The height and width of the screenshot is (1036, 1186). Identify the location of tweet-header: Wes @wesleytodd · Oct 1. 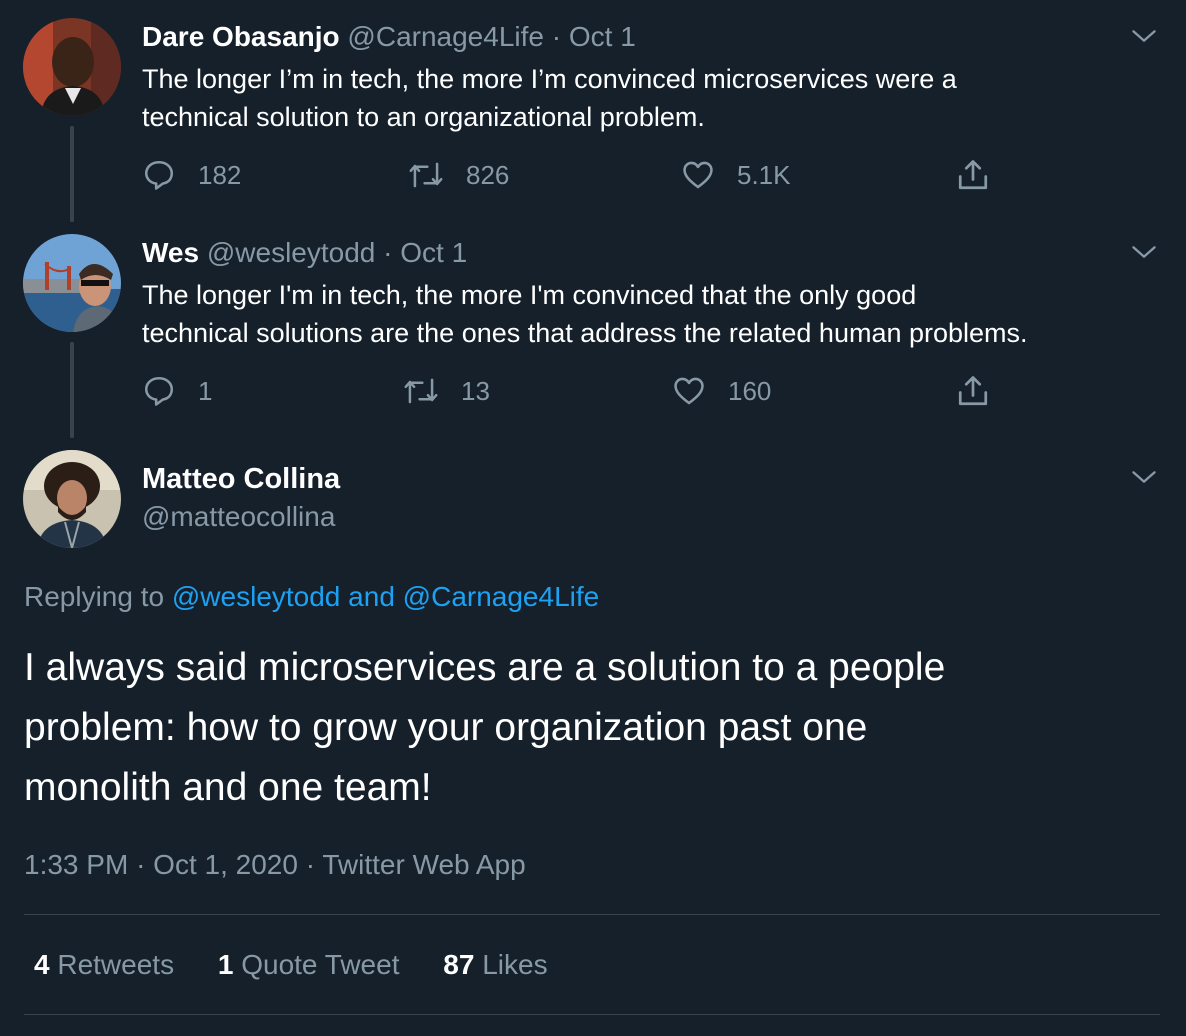
(304, 253).